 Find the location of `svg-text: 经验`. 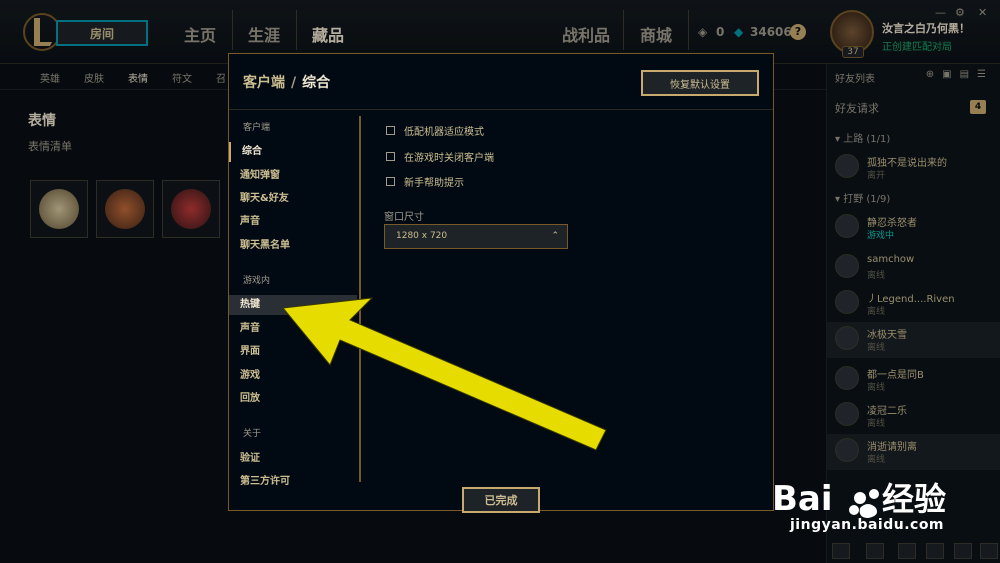

svg-text: 经验 is located at coordinates (914, 499).